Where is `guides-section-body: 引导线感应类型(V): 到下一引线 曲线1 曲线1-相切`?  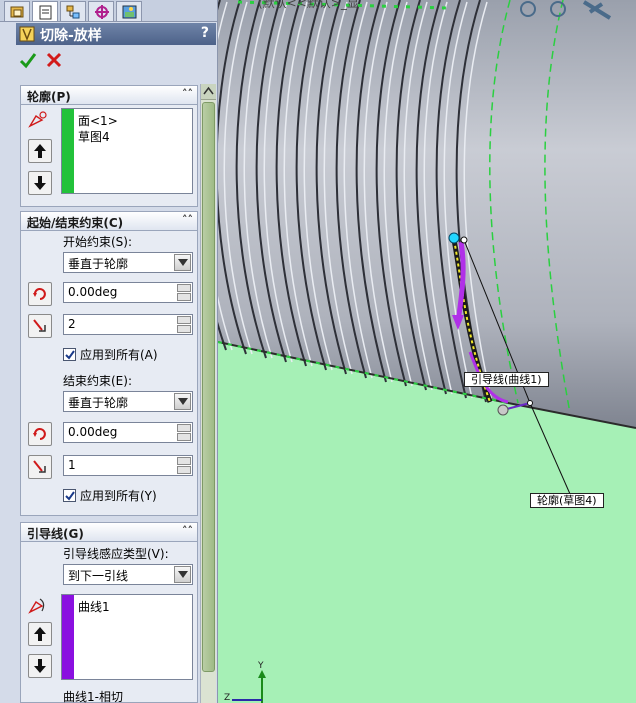
guides-section-body: 引导线感应类型(V): 到下一引线 曲线1 曲线1-相切 is located at coordinates (109, 622).